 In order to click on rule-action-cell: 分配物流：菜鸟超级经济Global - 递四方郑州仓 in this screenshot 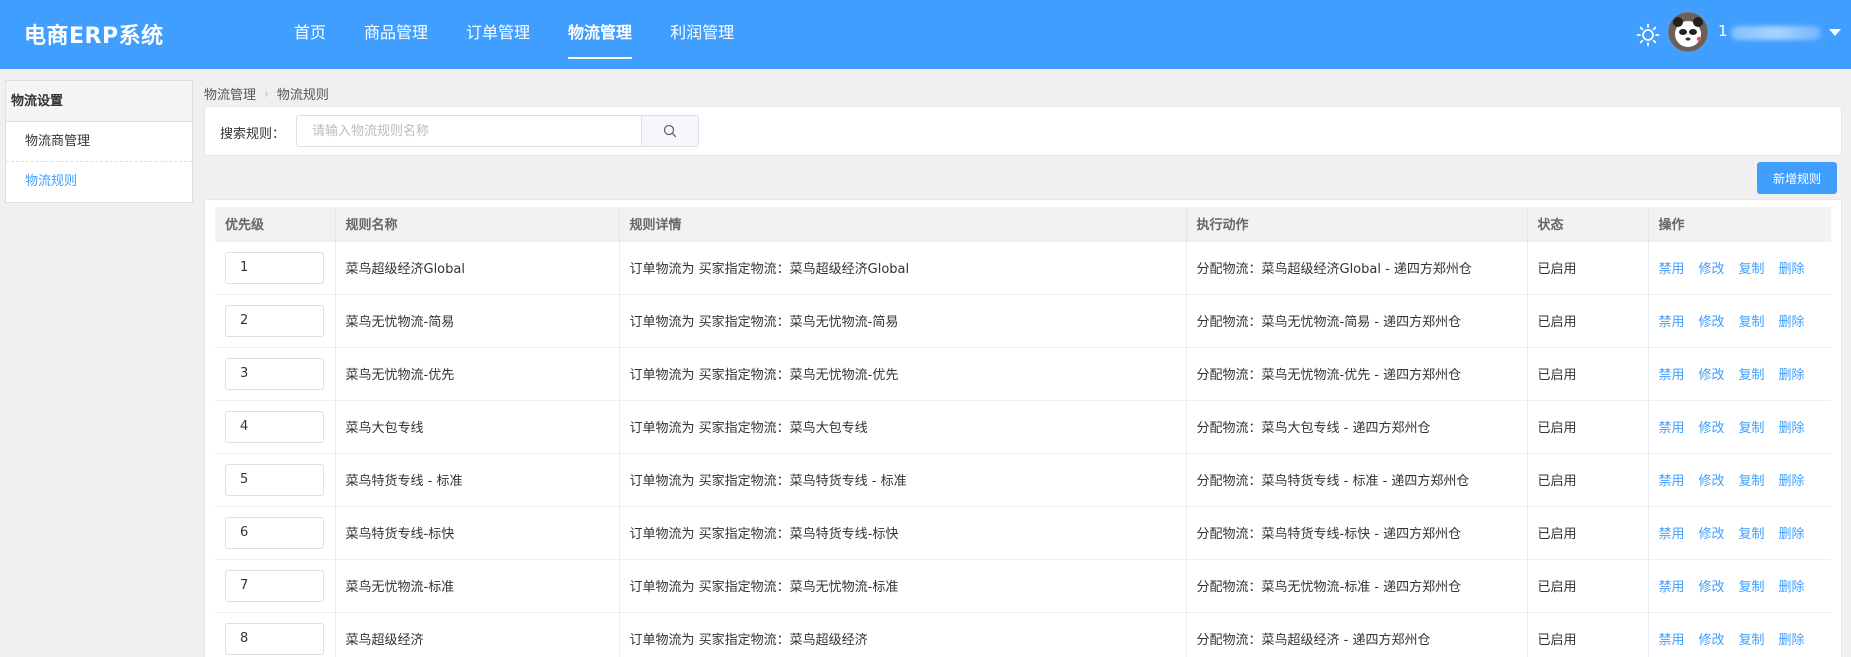, I will do `click(1357, 267)`.